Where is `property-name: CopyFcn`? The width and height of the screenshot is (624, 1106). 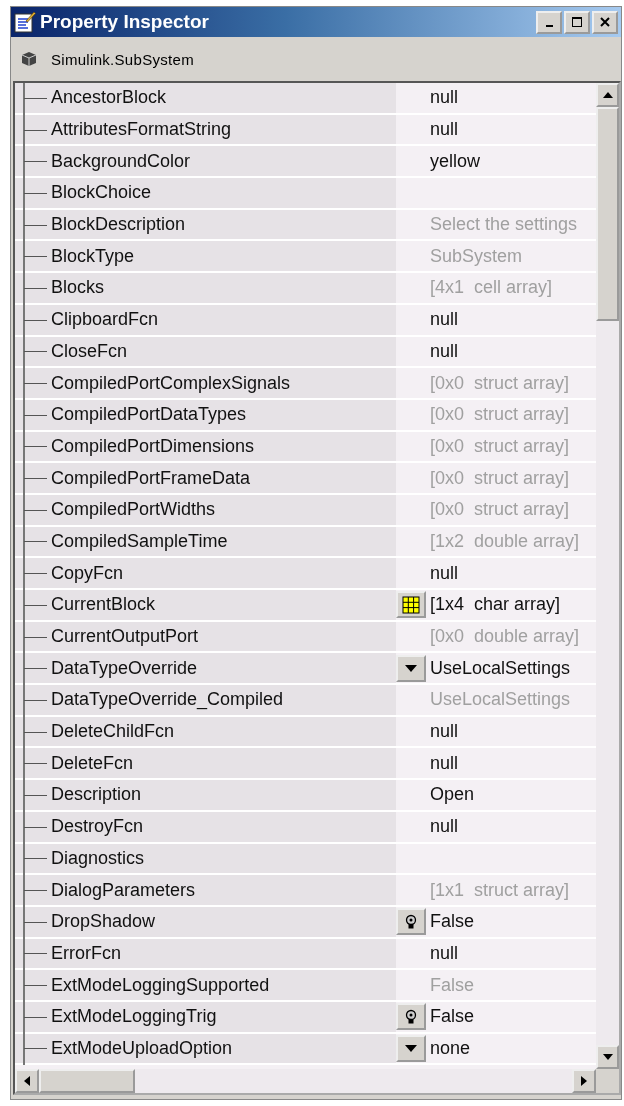
property-name: CopyFcn is located at coordinates (87, 573).